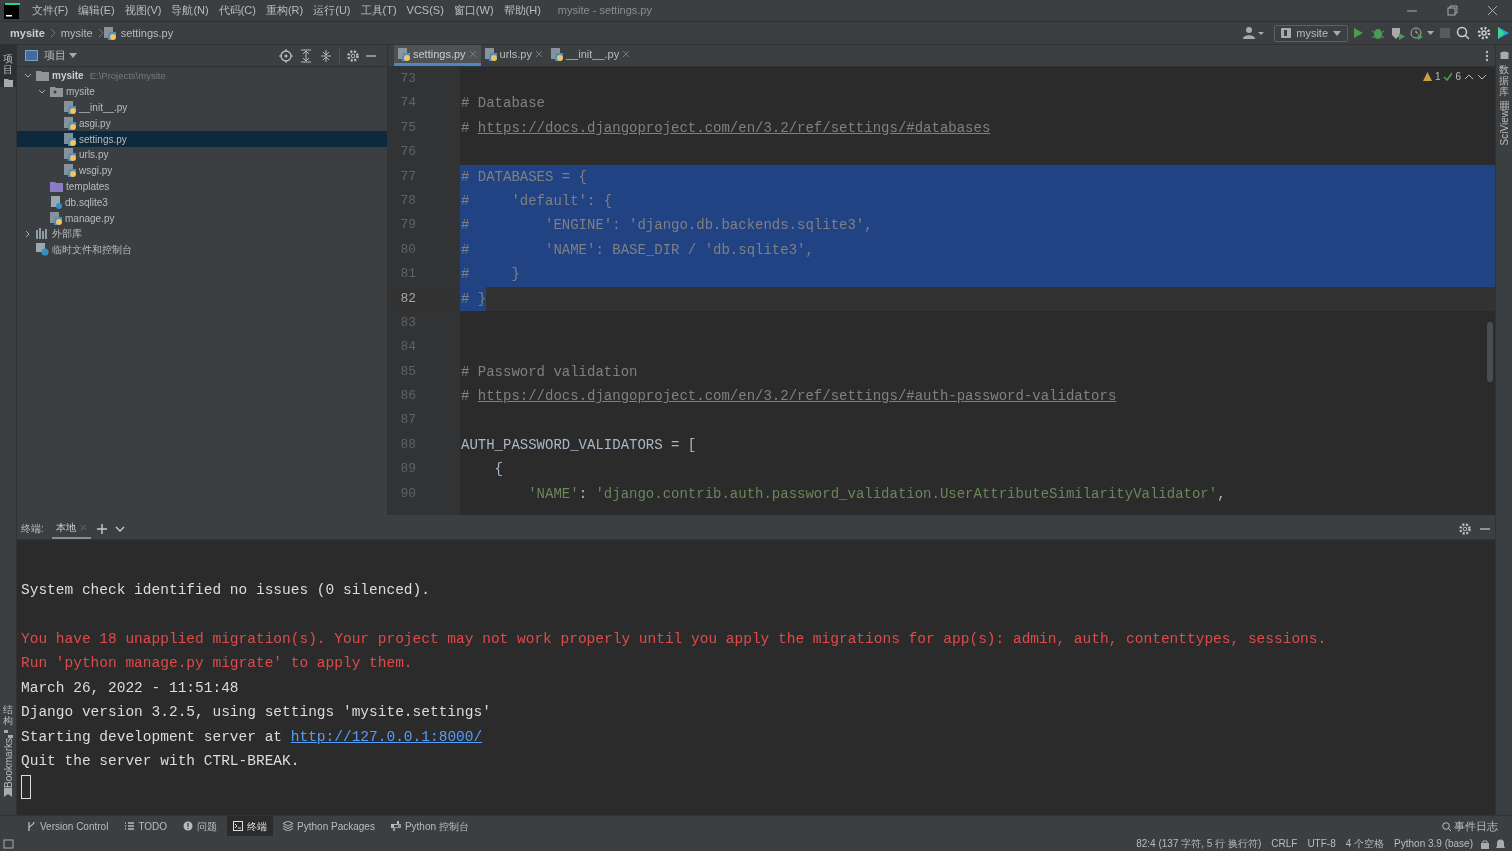  I want to click on menu-item: 编辑(E), so click(96, 10).